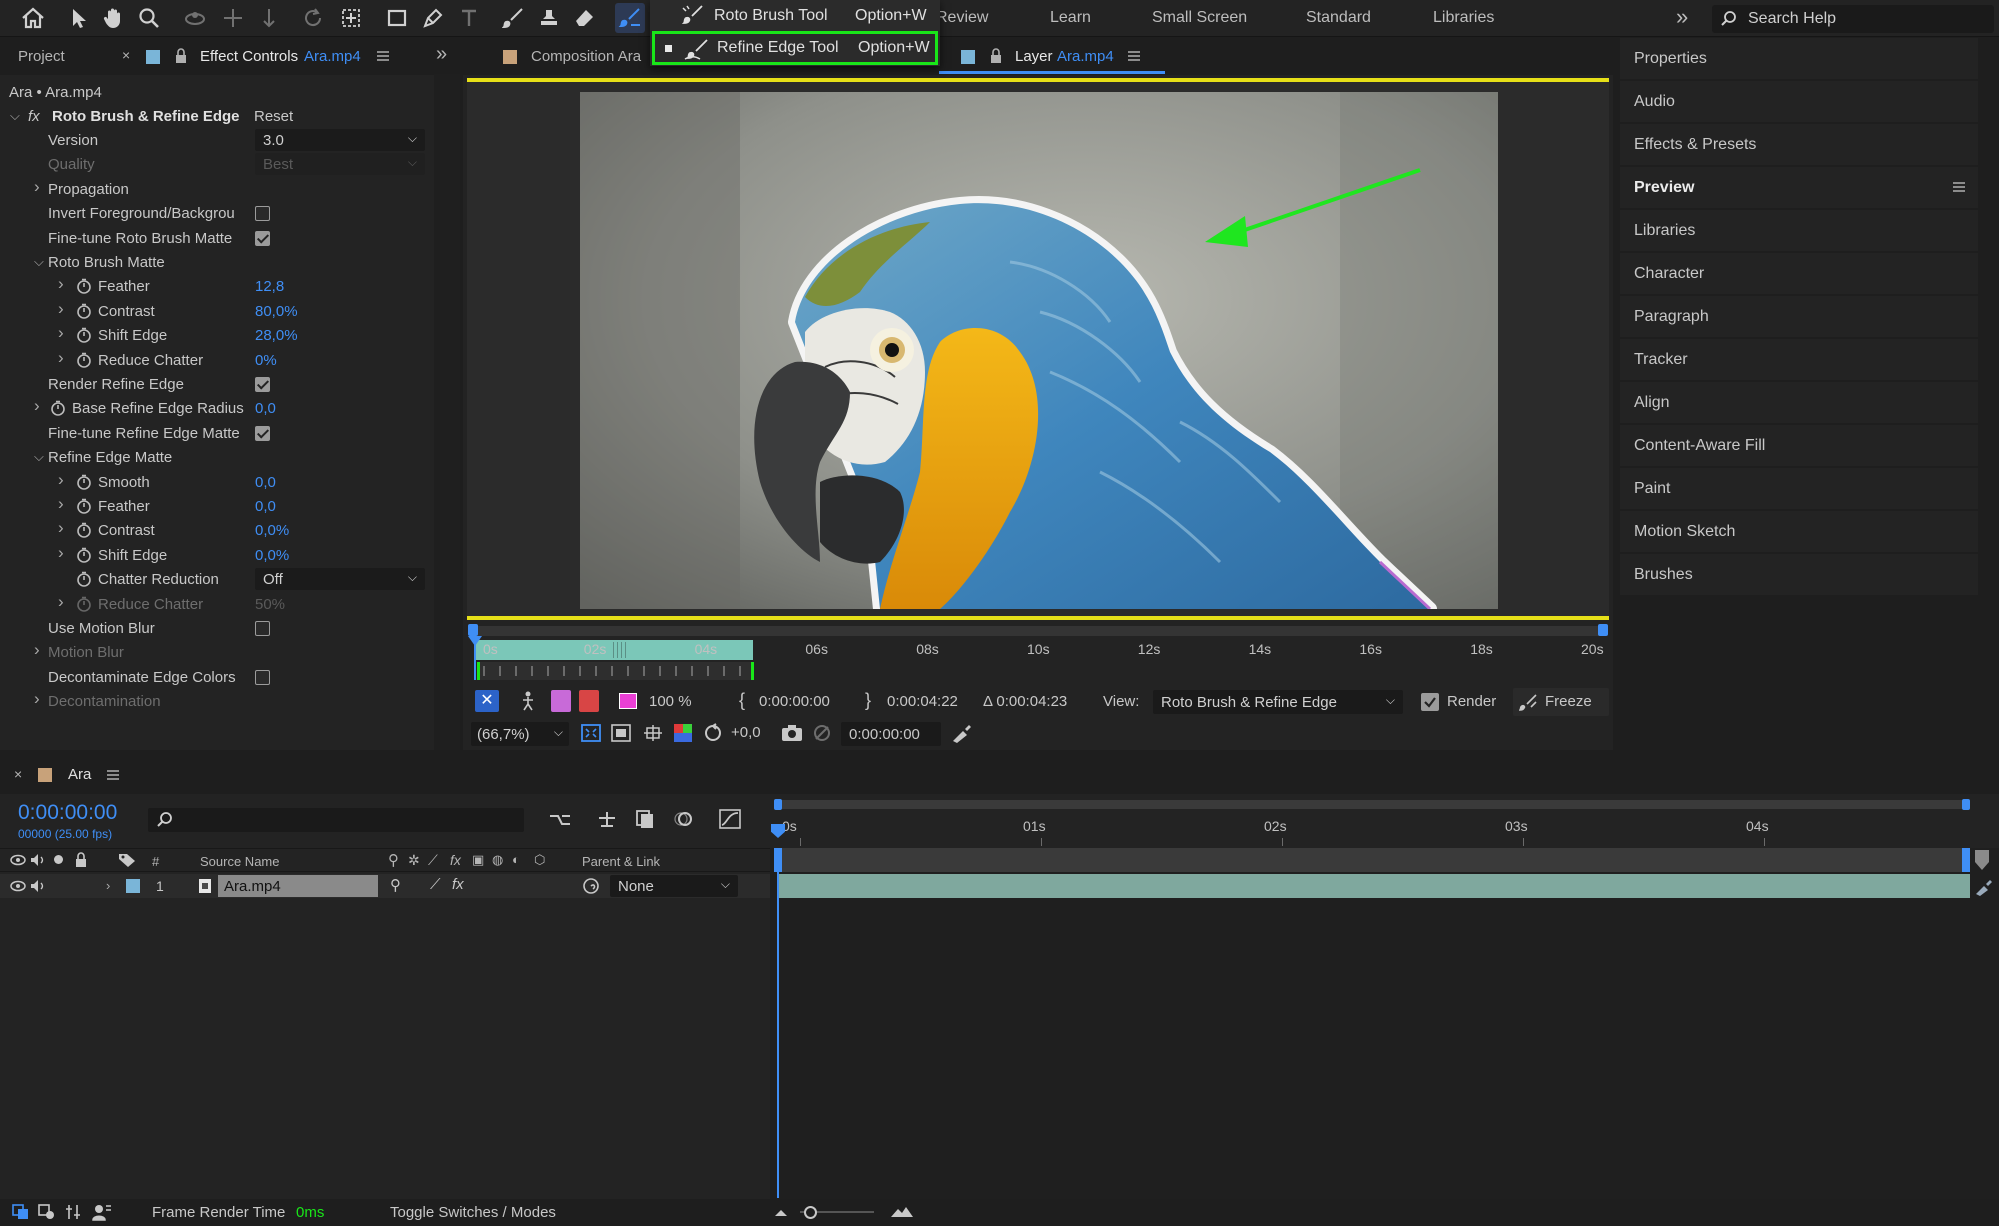  Describe the element at coordinates (113, 775) in the screenshot. I see `panel-menu-icon` at that location.